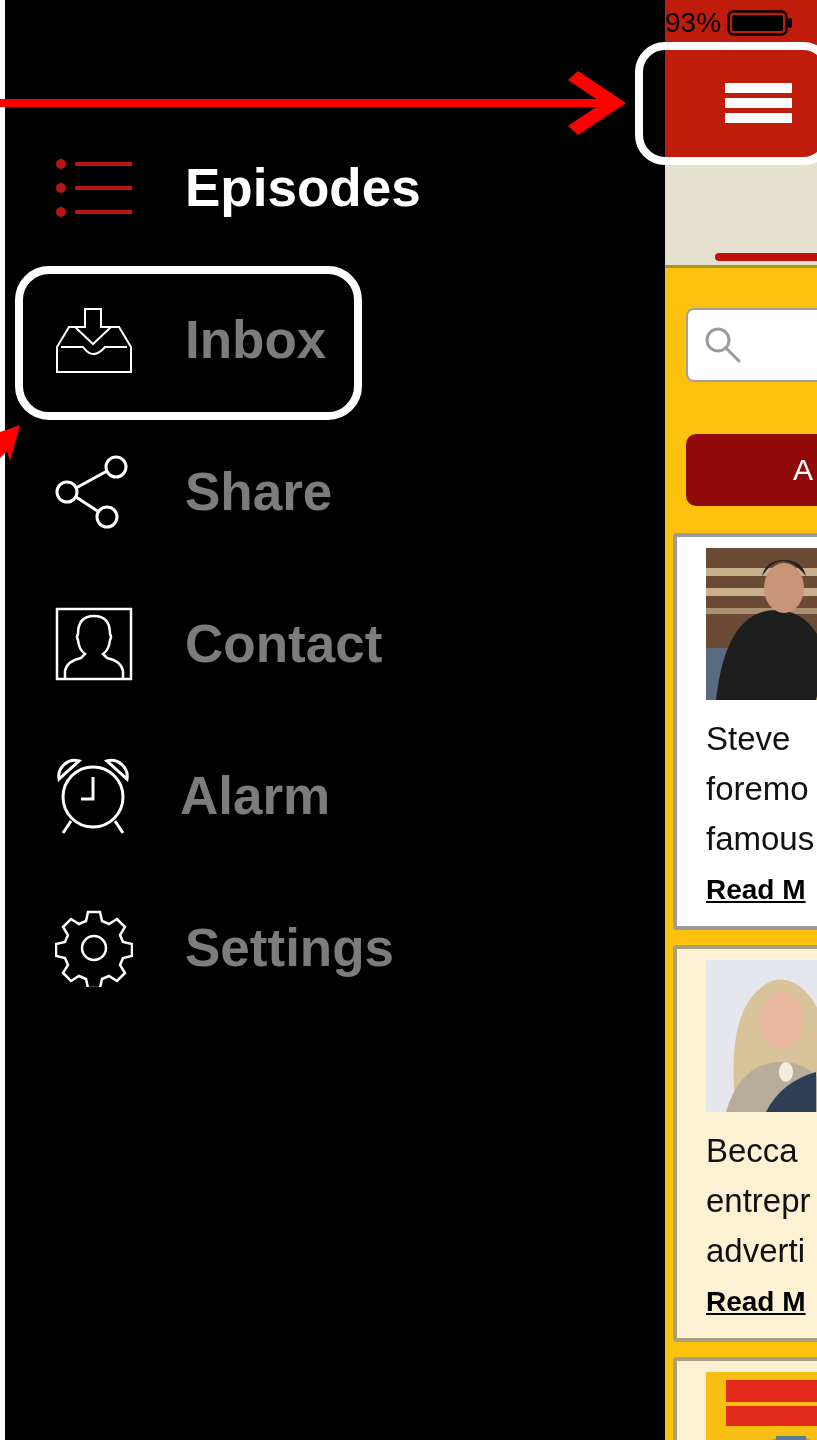 This screenshot has width=817, height=1440. I want to click on inbox-icon, so click(94, 340).